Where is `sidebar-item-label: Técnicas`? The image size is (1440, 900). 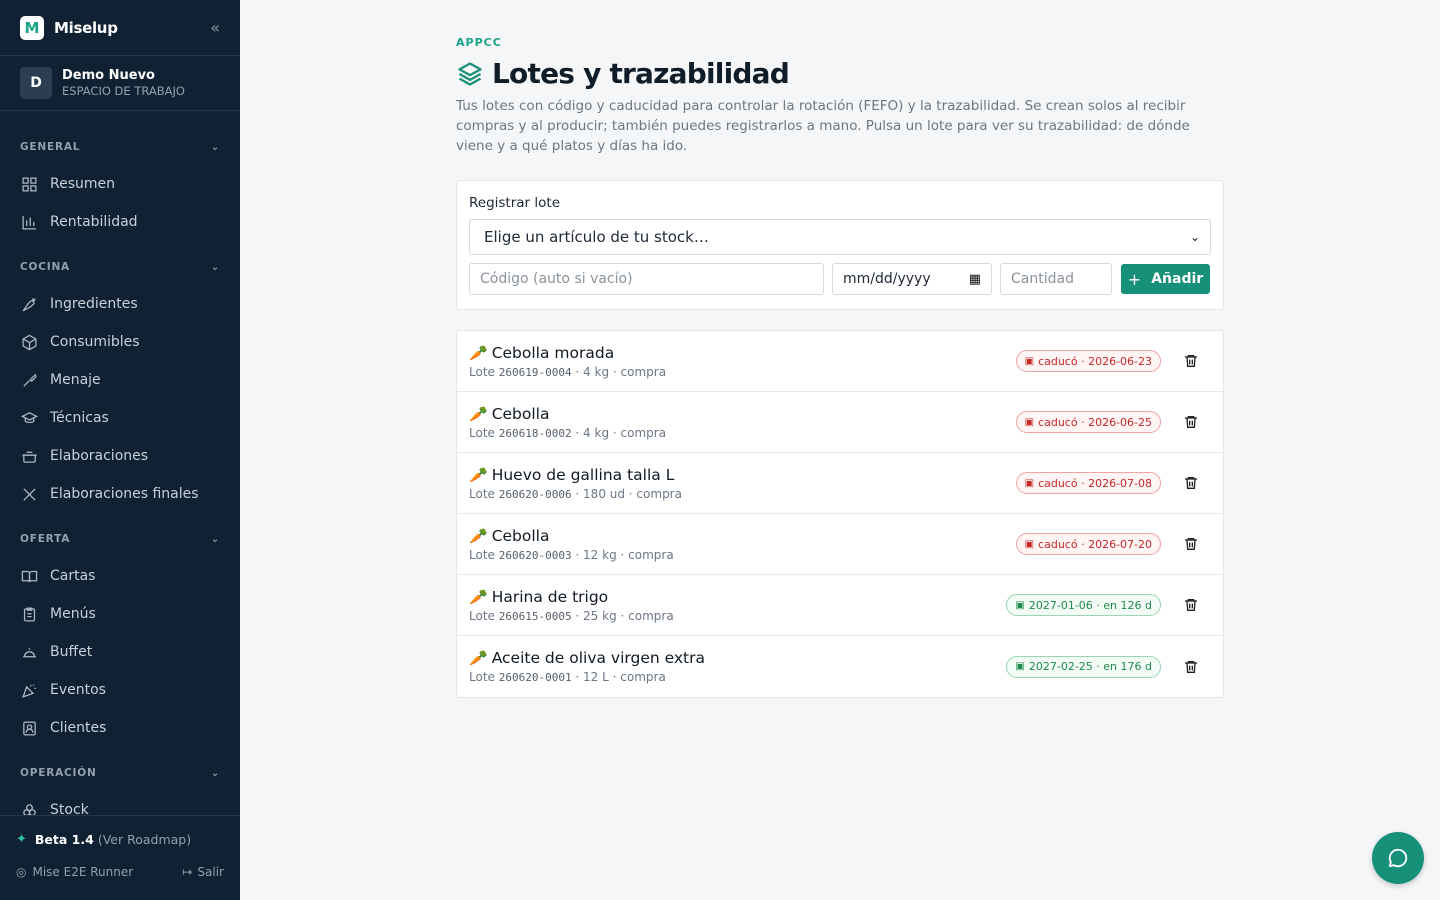
sidebar-item-label: Técnicas is located at coordinates (79, 418).